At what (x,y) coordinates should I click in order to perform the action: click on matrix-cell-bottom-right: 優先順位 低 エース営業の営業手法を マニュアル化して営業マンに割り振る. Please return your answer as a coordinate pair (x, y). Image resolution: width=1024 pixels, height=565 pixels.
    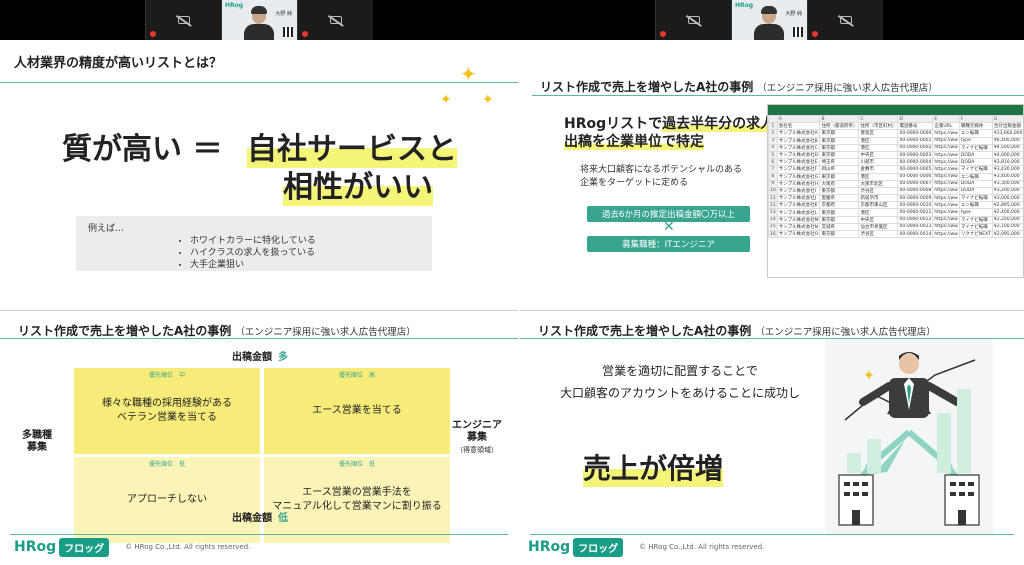
    Looking at the image, I should click on (357, 500).